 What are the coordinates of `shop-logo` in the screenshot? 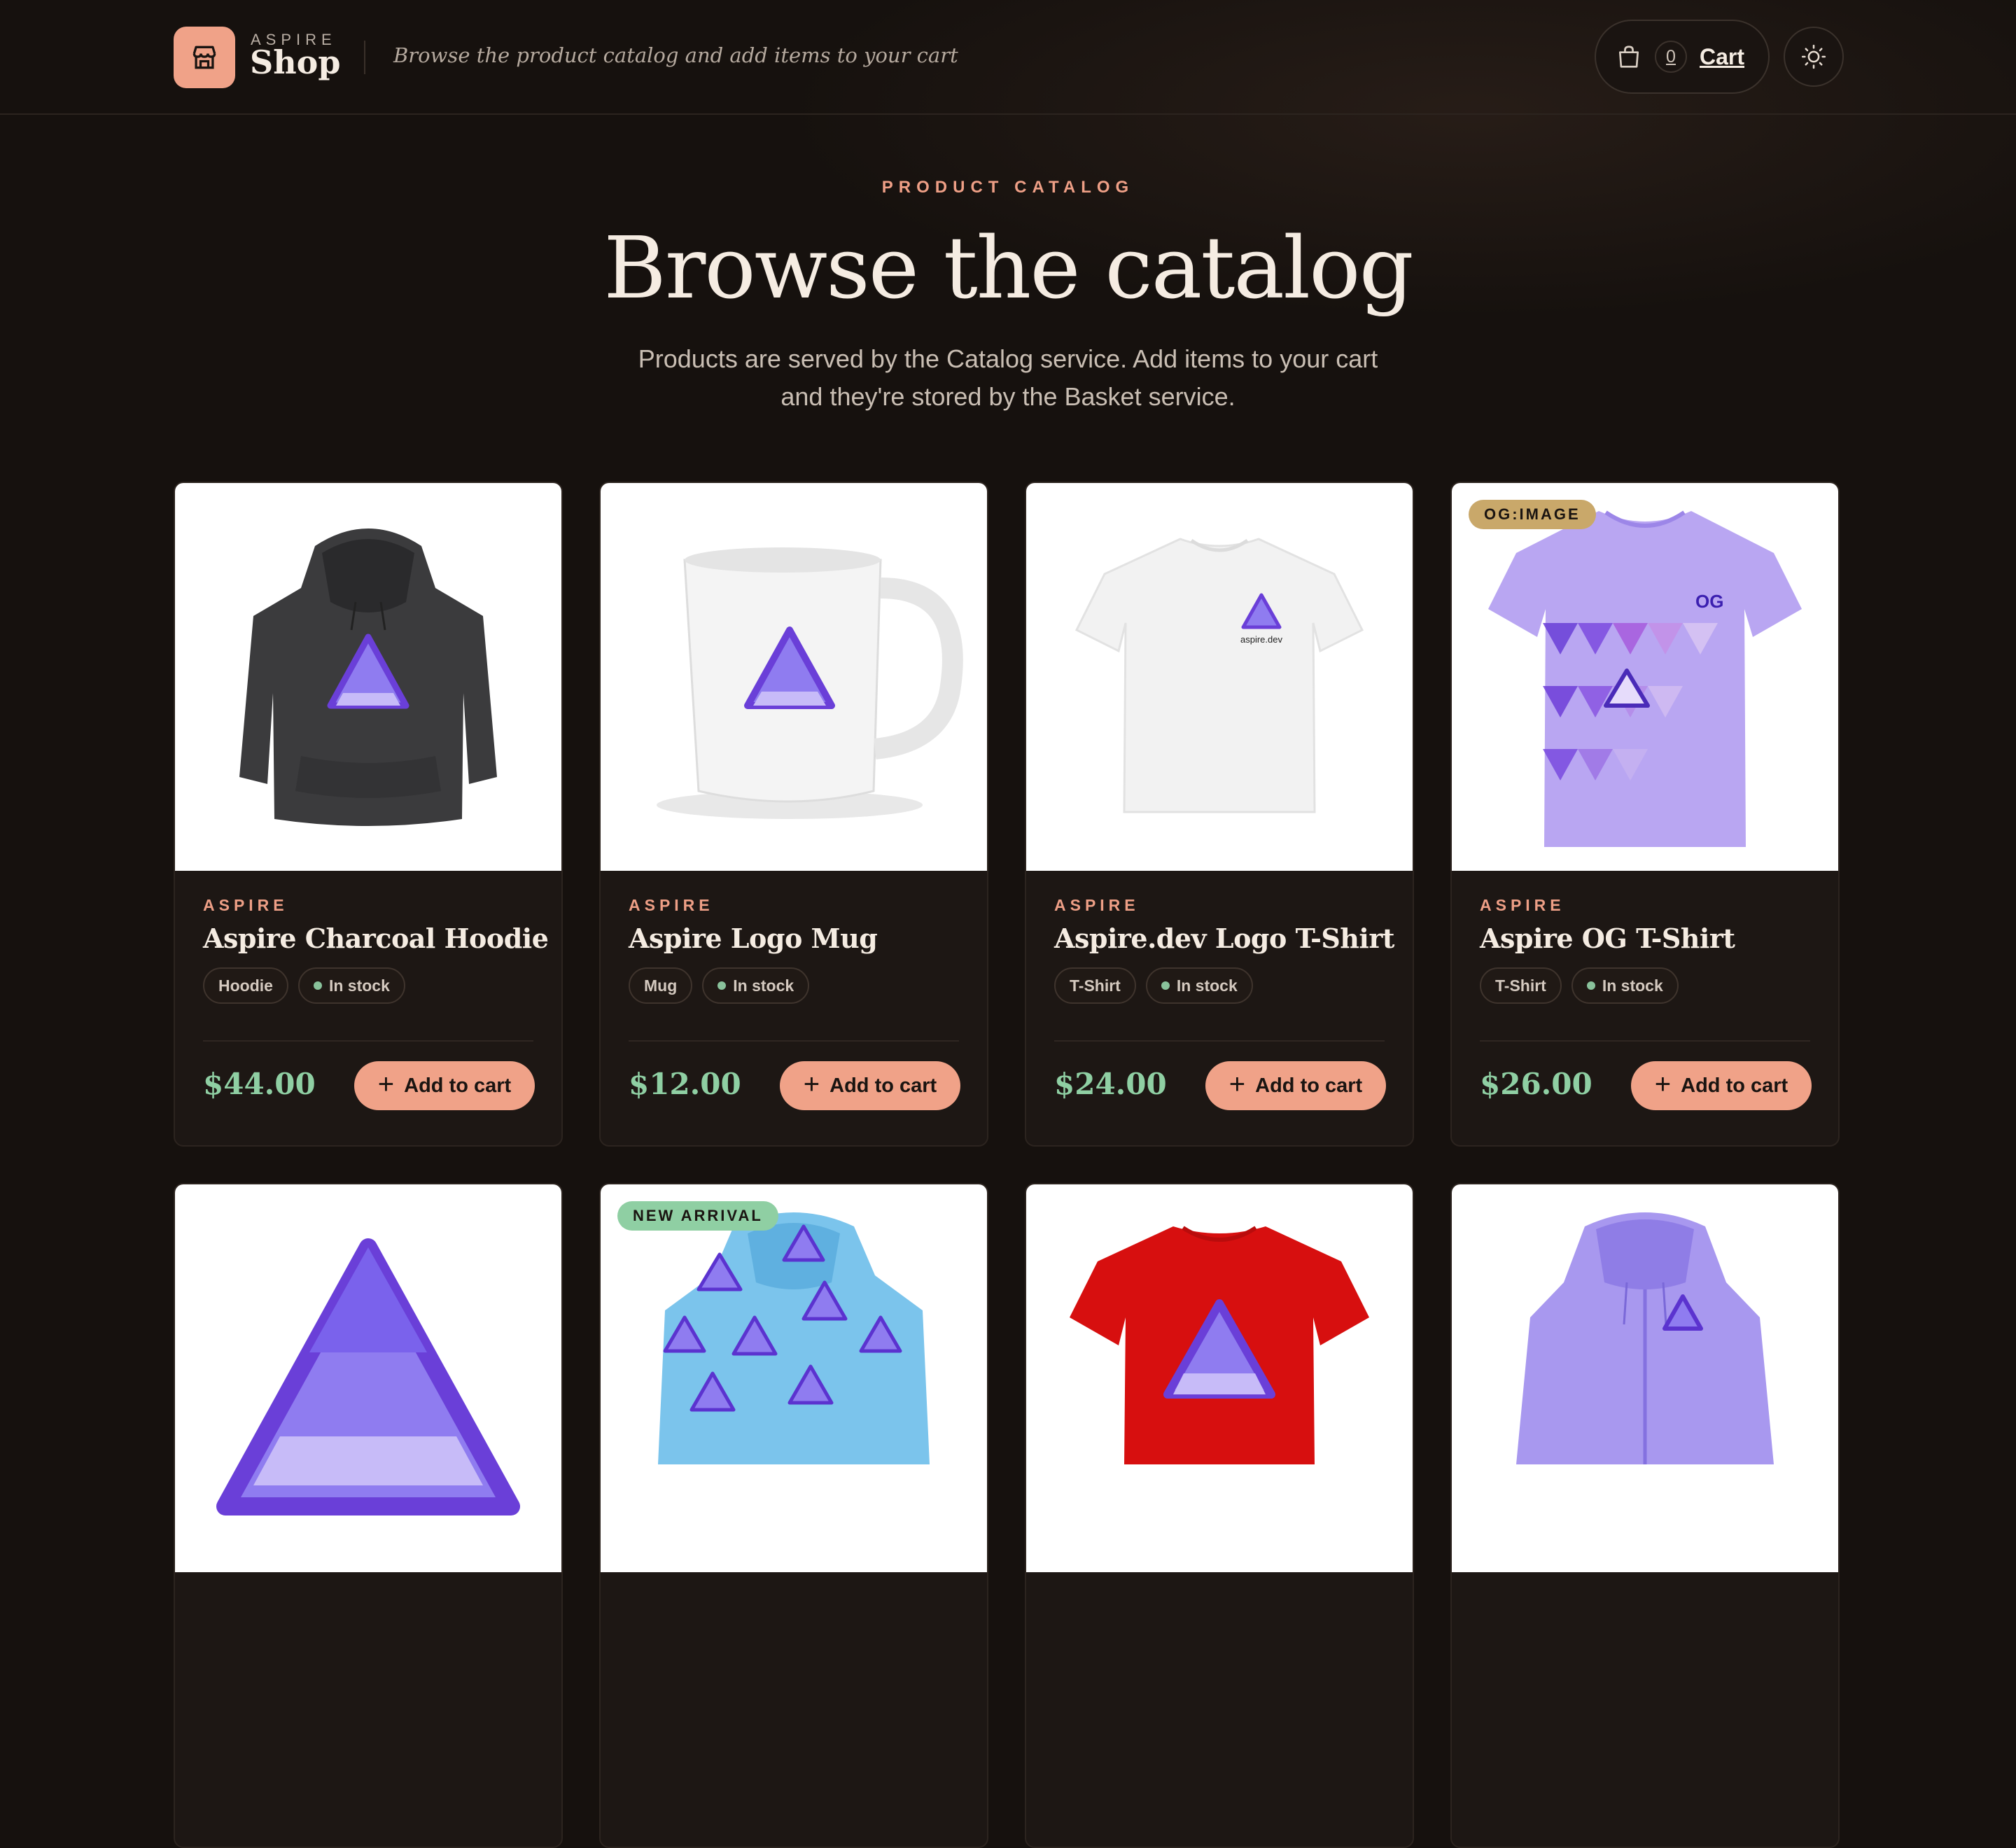 It's located at (204, 57).